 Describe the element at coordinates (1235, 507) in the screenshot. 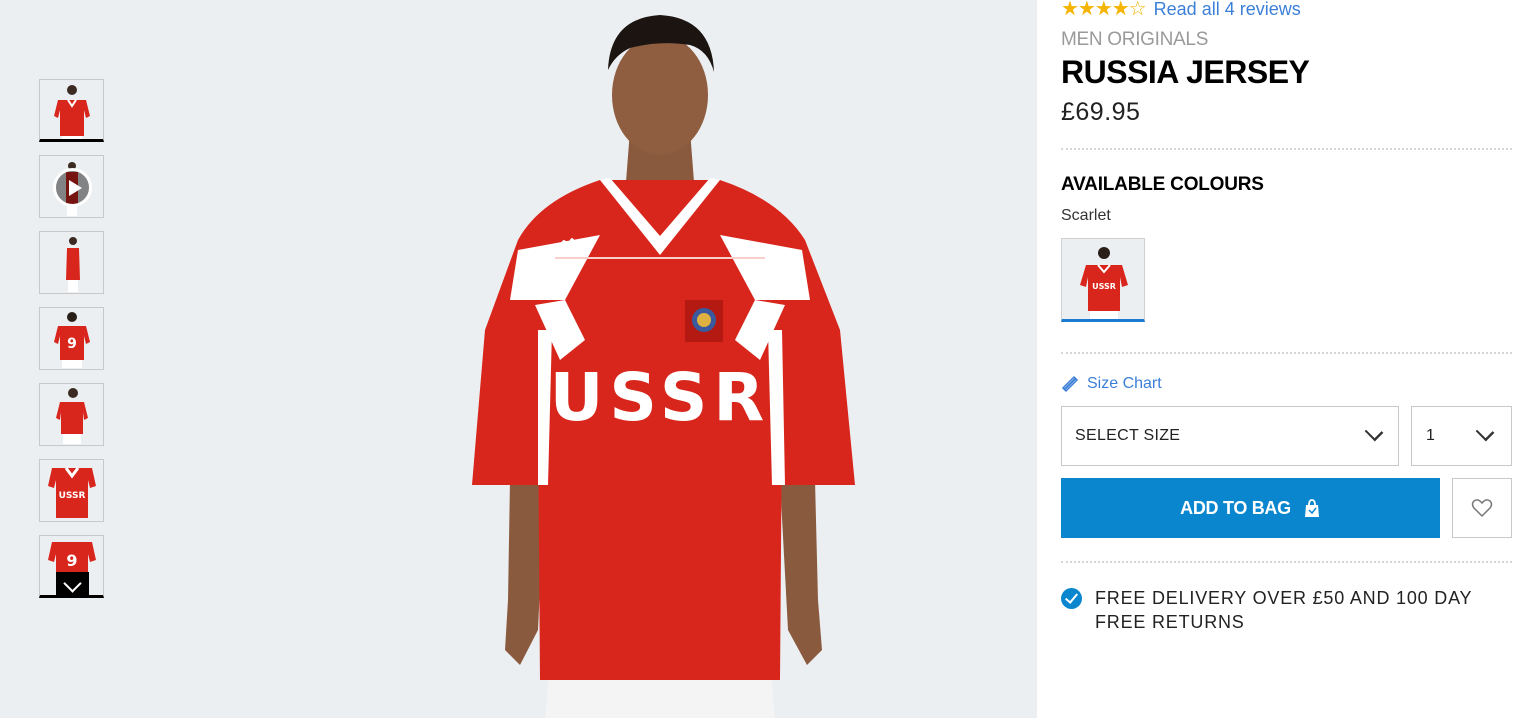

I see `add-to-bag-label: ADD TO BAG` at that location.